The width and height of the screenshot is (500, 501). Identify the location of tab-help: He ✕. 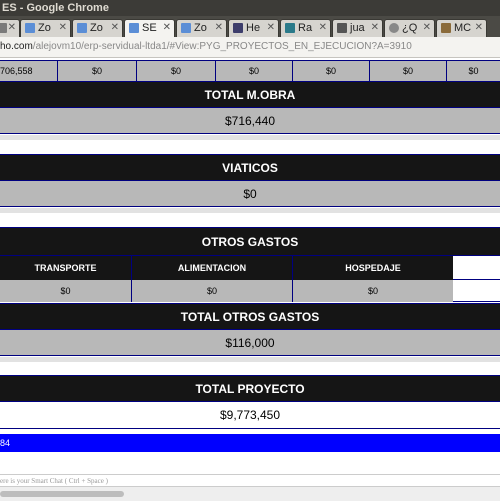
(253, 28).